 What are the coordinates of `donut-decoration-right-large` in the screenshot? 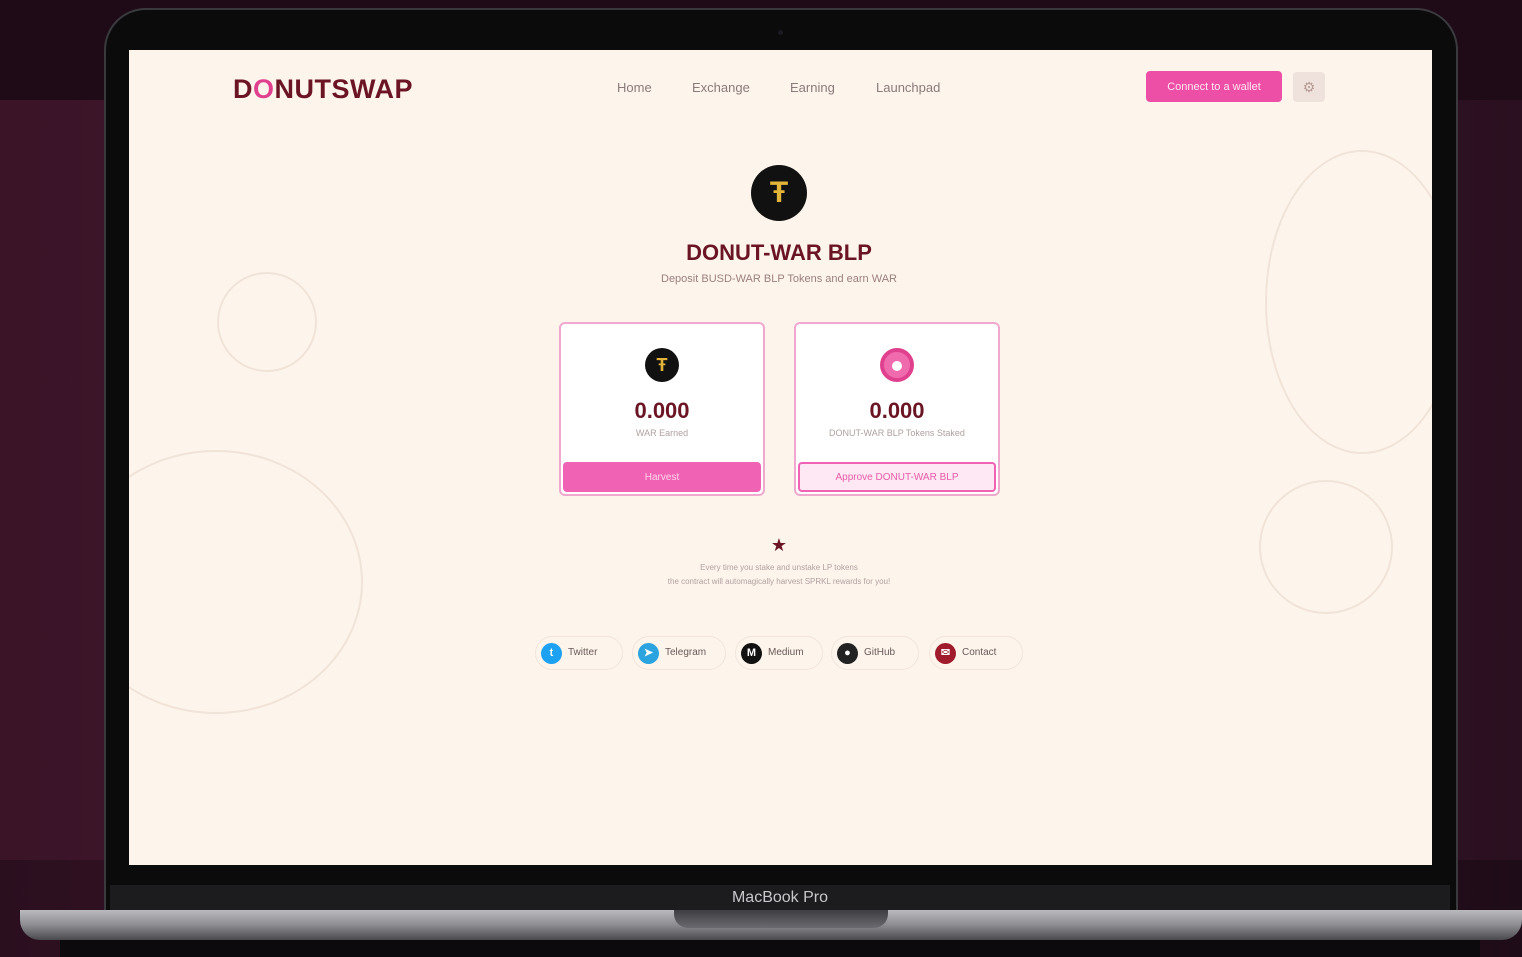 It's located at (1348, 302).